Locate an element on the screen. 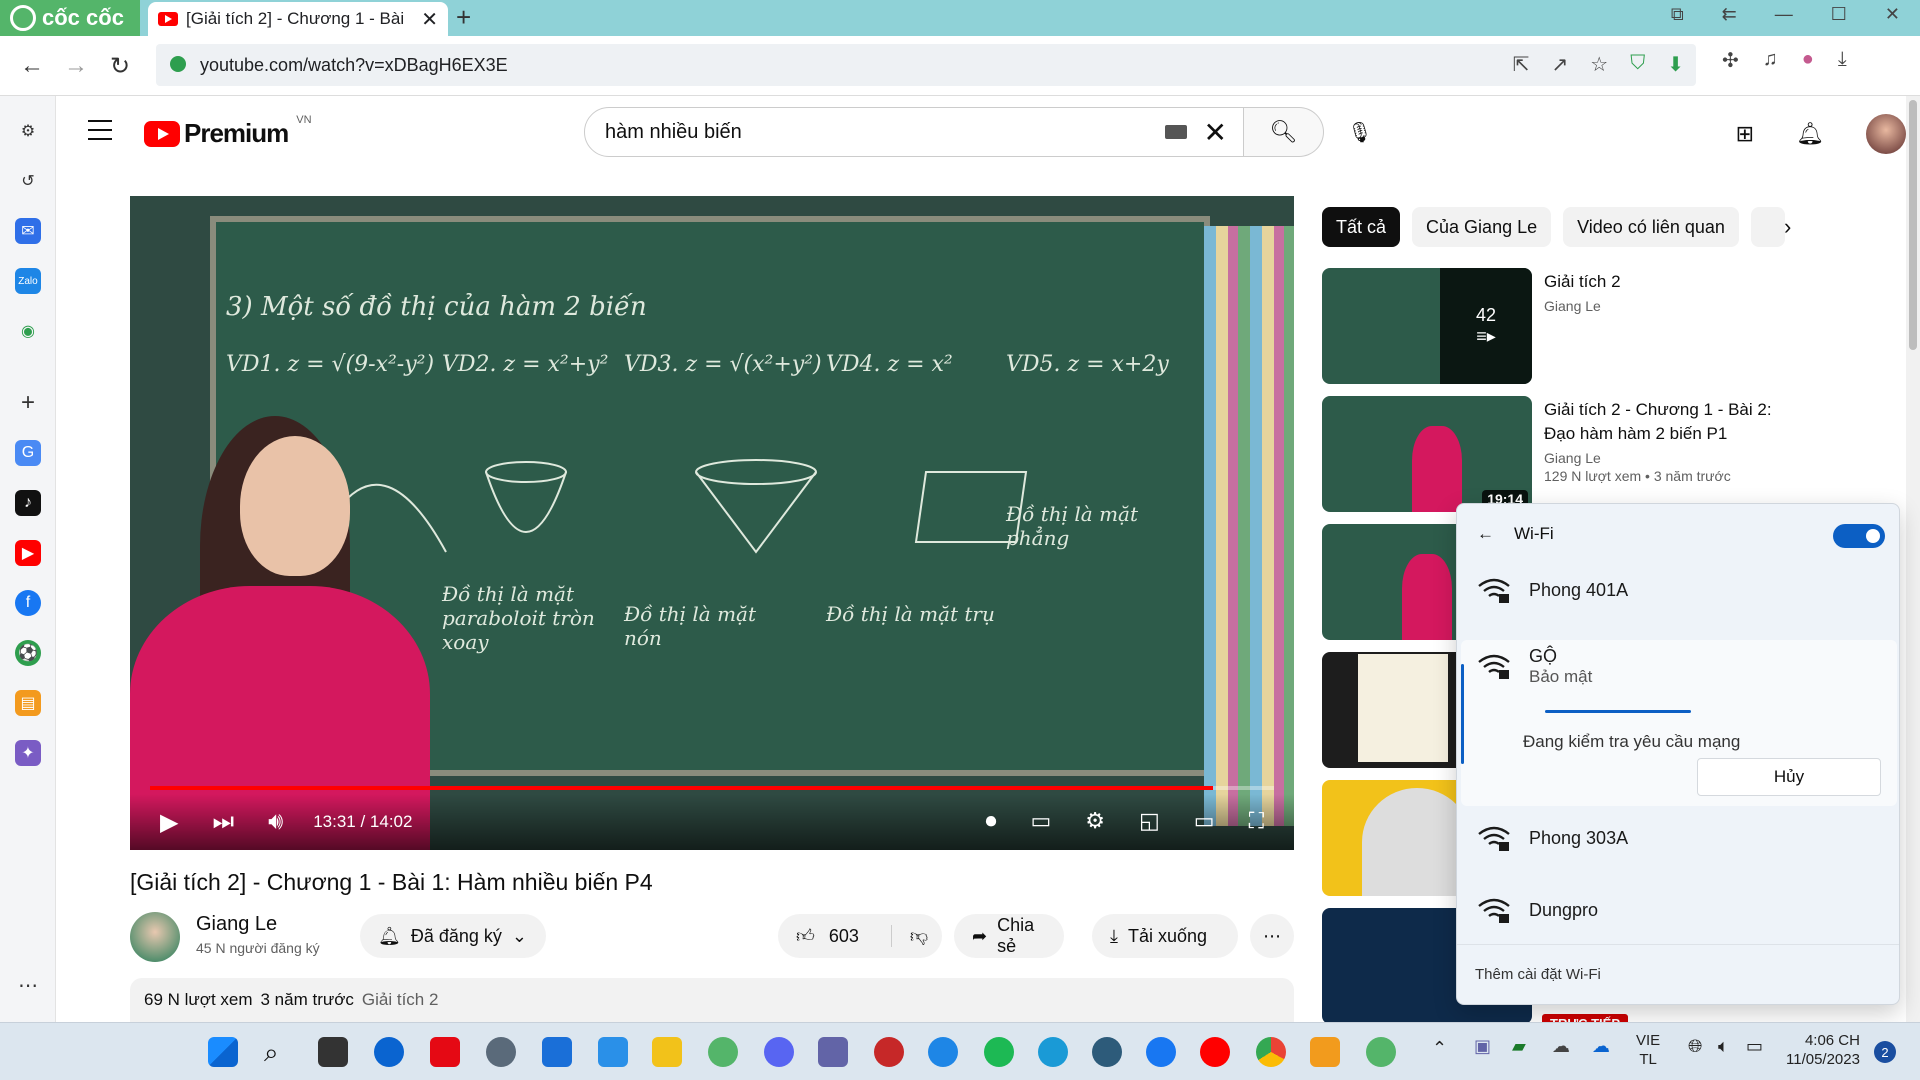  back-history-icon: ⇇ is located at coordinates (1729, 14).